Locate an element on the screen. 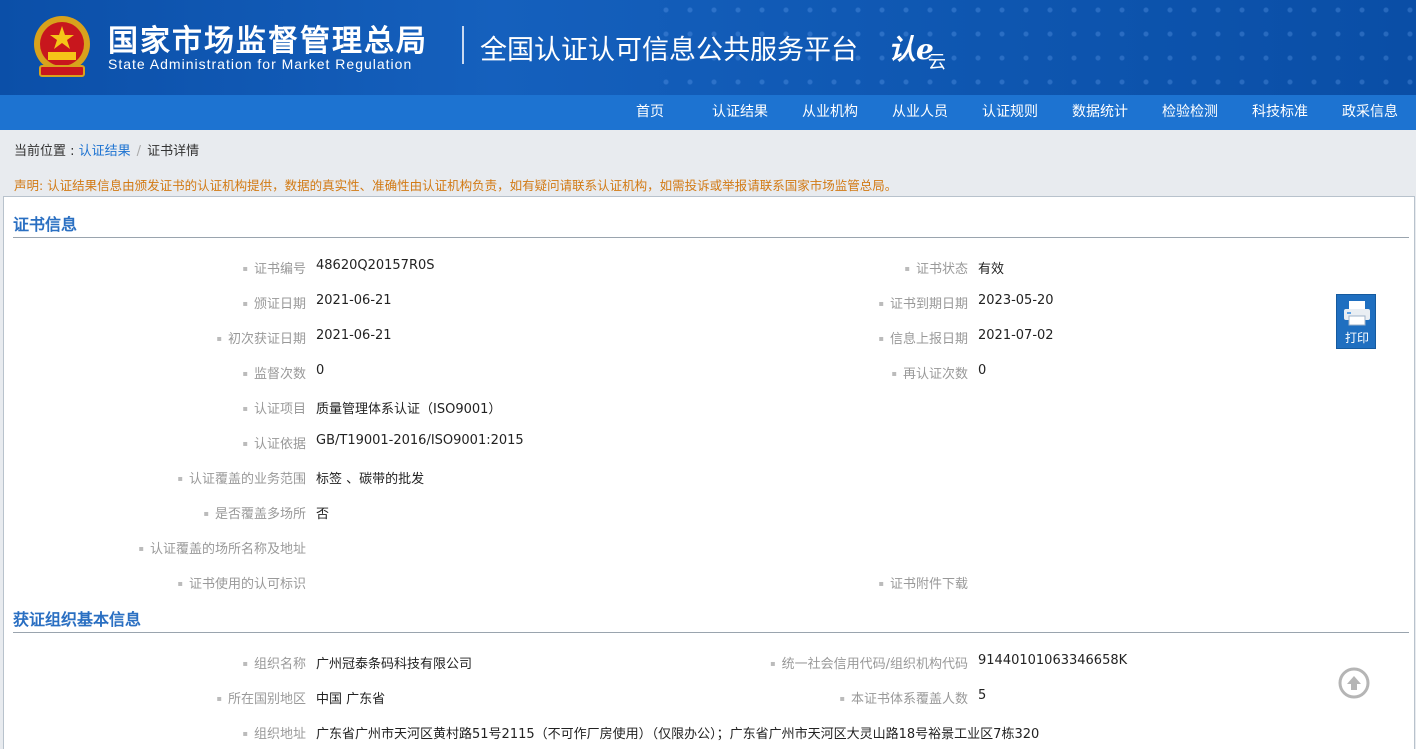  value-credit-code: 91440101063346658K is located at coordinates (1053, 660).